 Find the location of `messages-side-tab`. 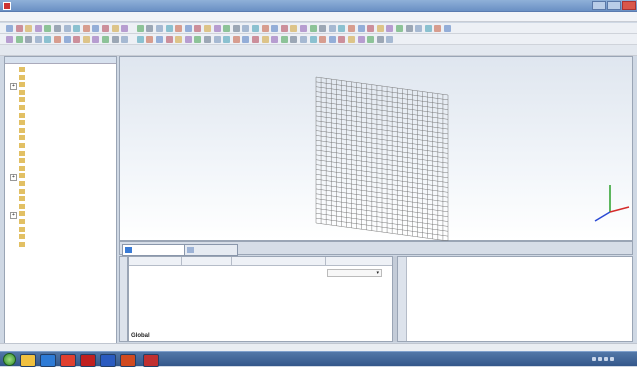

messages-side-tab is located at coordinates (402, 299).